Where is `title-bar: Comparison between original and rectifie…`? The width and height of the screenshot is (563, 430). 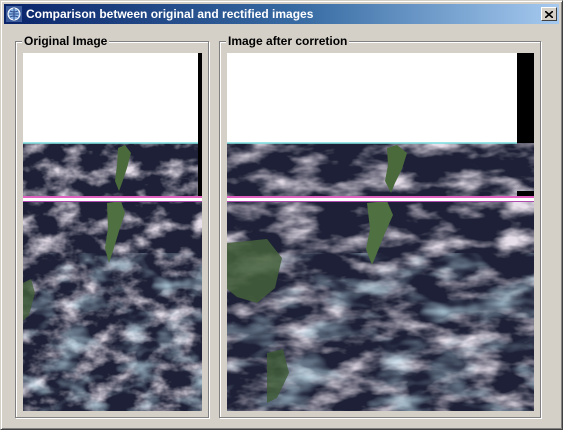
title-bar: Comparison between original and rectifie… is located at coordinates (281, 14).